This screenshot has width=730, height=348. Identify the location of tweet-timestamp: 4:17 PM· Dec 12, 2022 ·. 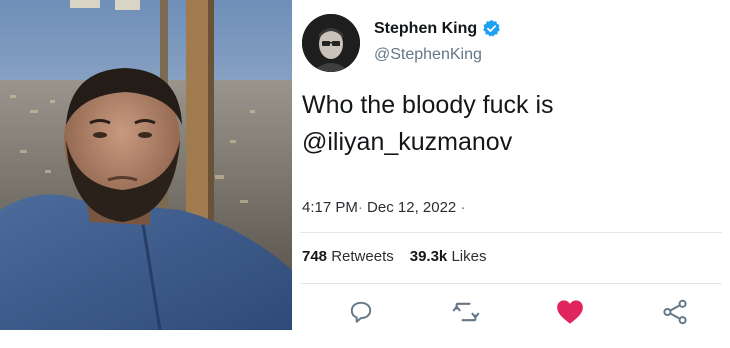
(383, 207).